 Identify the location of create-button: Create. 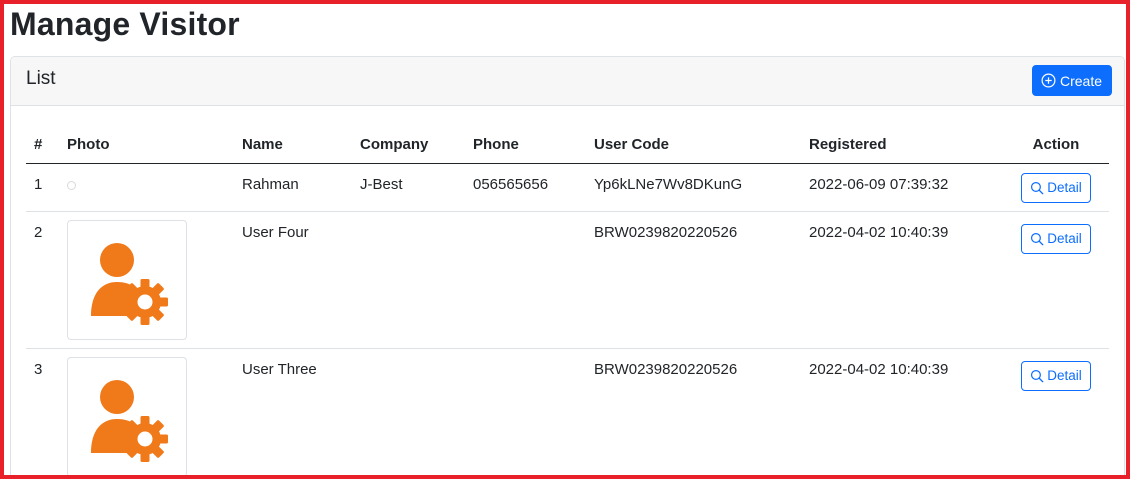
(1071, 80).